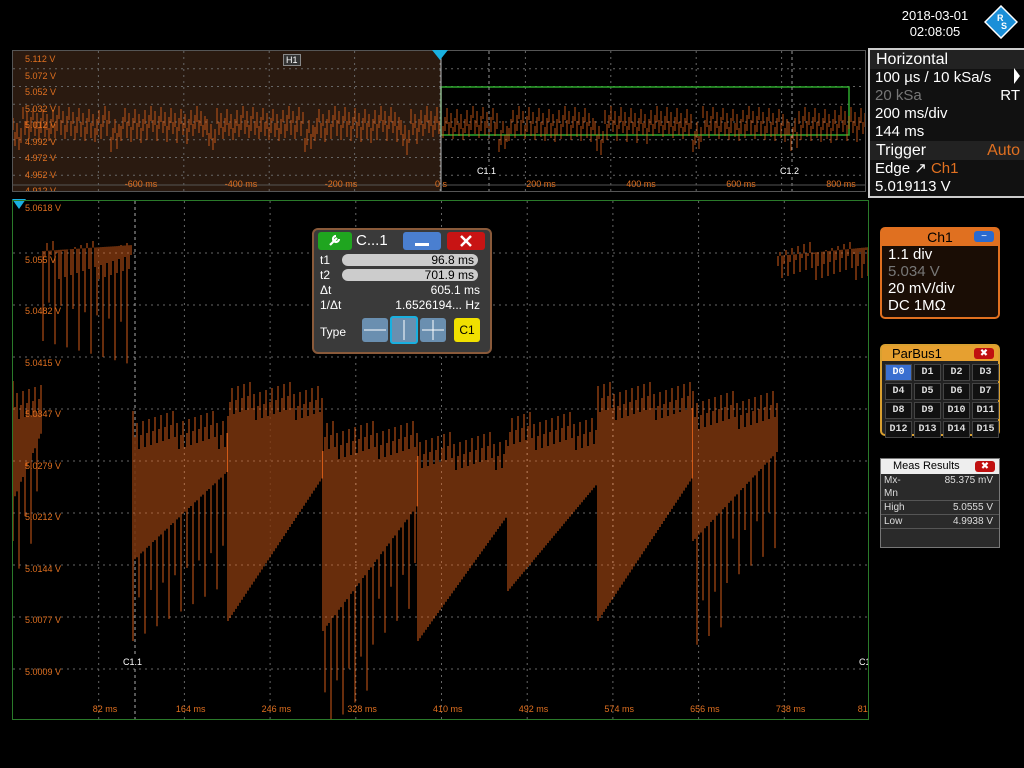  What do you see at coordinates (935, 15) in the screenshot?
I see `date-text: 2018-03-01` at bounding box center [935, 15].